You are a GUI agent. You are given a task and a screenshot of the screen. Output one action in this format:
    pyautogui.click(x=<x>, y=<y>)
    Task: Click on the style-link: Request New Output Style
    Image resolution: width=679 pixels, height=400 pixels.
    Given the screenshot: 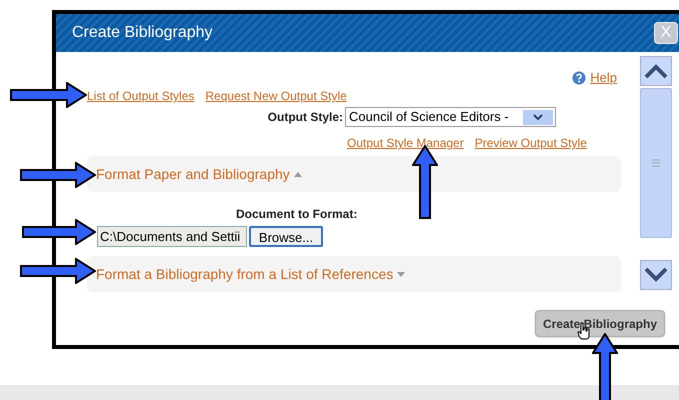 What is the action you would take?
    pyautogui.click(x=276, y=94)
    